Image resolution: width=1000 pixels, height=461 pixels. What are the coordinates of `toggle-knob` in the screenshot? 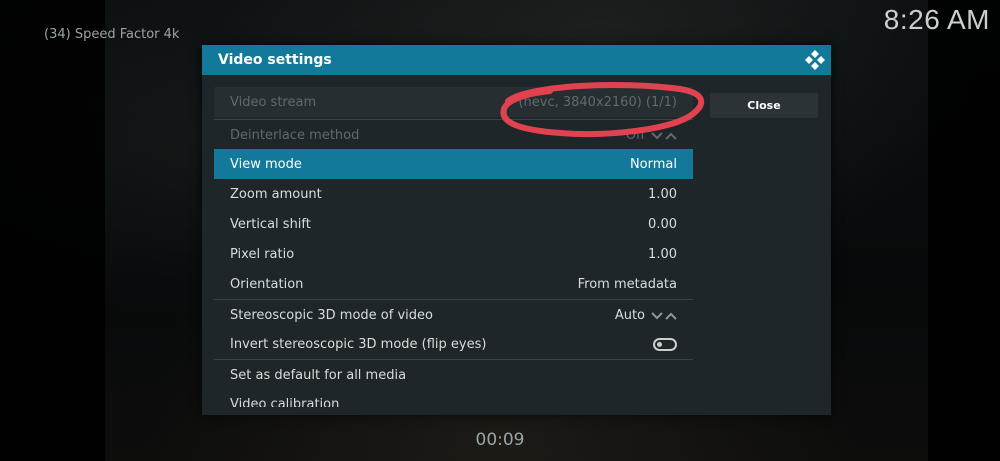 It's located at (659, 344).